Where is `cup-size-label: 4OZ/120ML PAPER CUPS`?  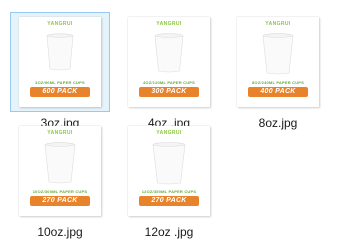 cup-size-label: 4OZ/120ML PAPER CUPS is located at coordinates (169, 82).